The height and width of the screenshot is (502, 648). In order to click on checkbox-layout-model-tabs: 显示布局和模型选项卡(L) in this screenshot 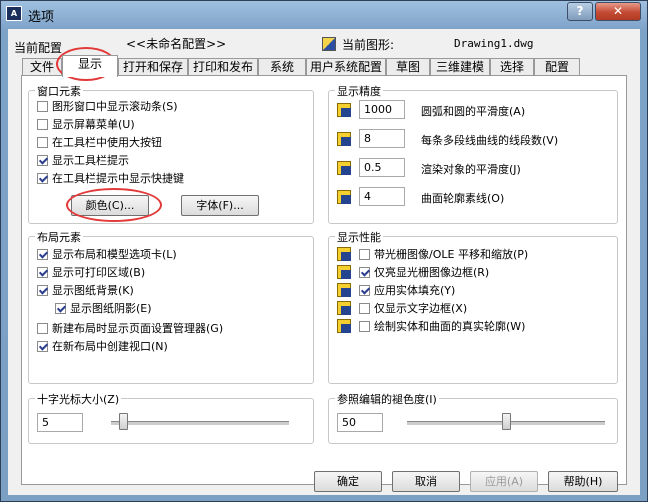, I will do `click(107, 255)`.